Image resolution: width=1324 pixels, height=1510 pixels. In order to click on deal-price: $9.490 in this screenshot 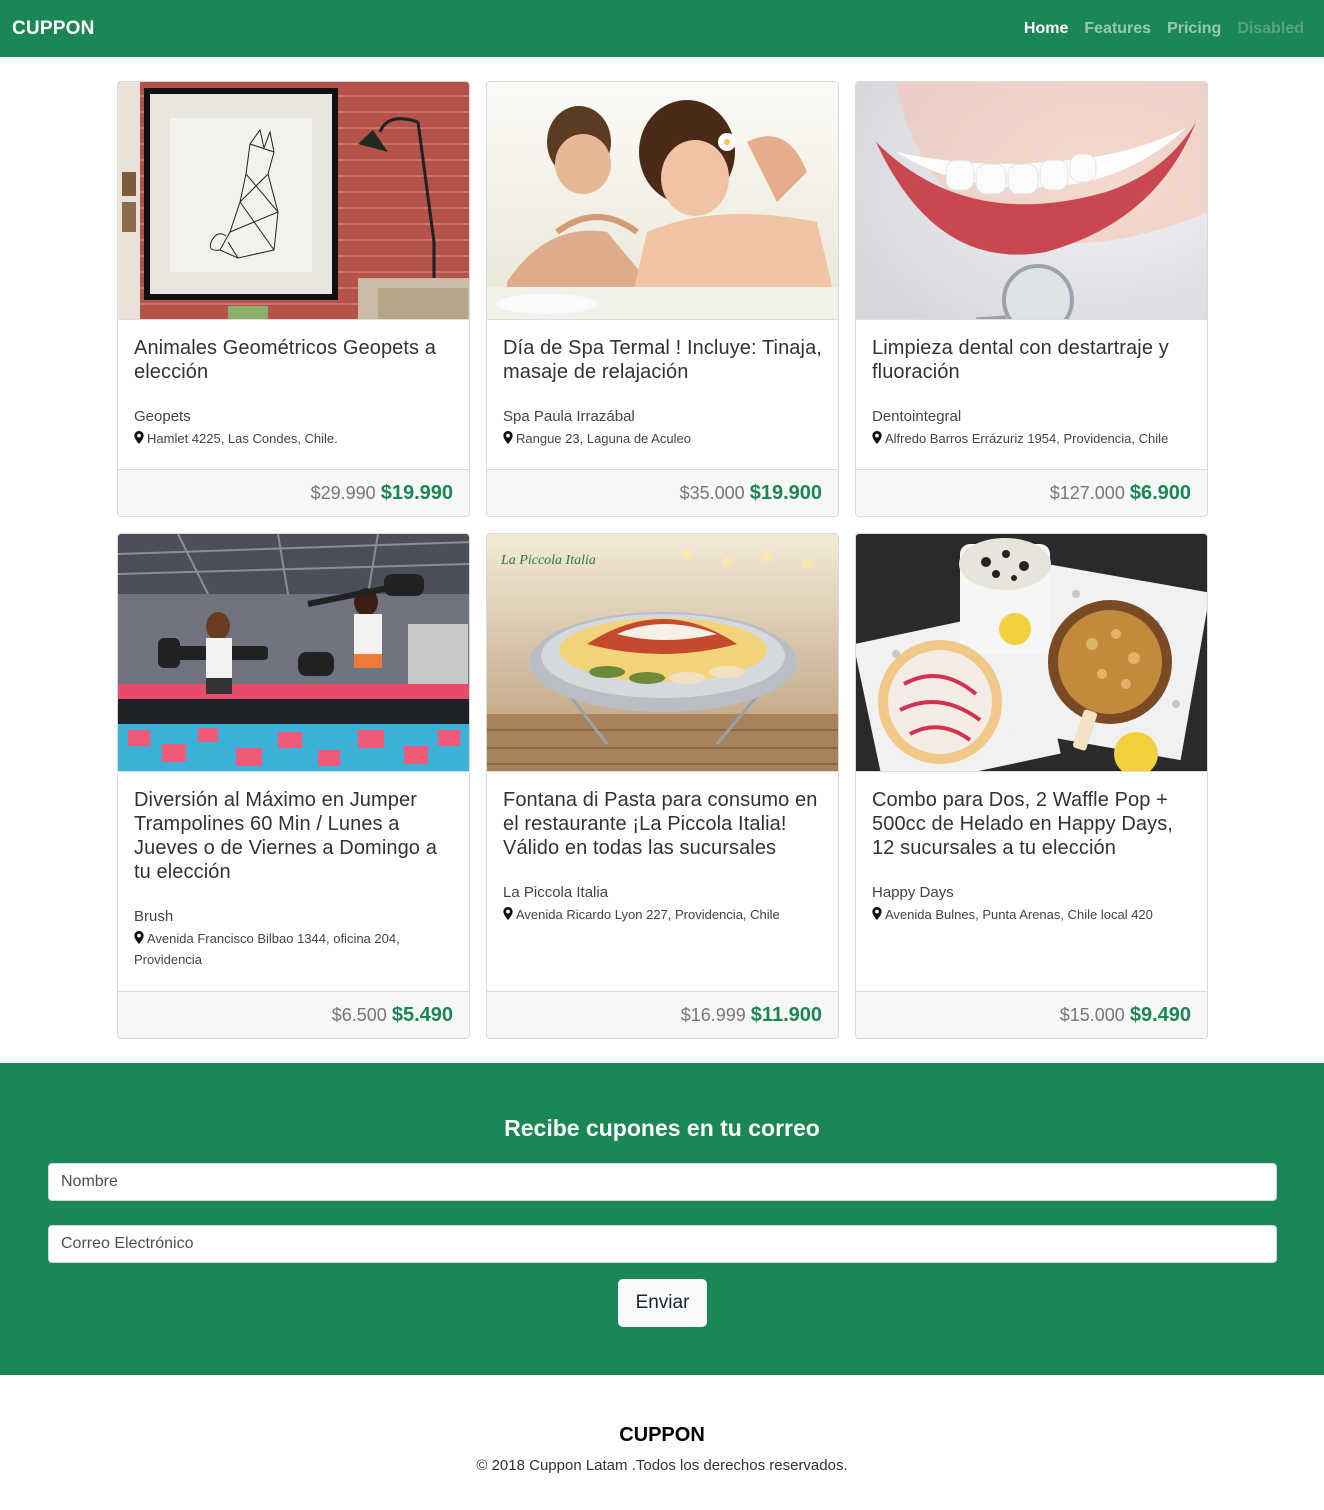, I will do `click(1160, 1014)`.